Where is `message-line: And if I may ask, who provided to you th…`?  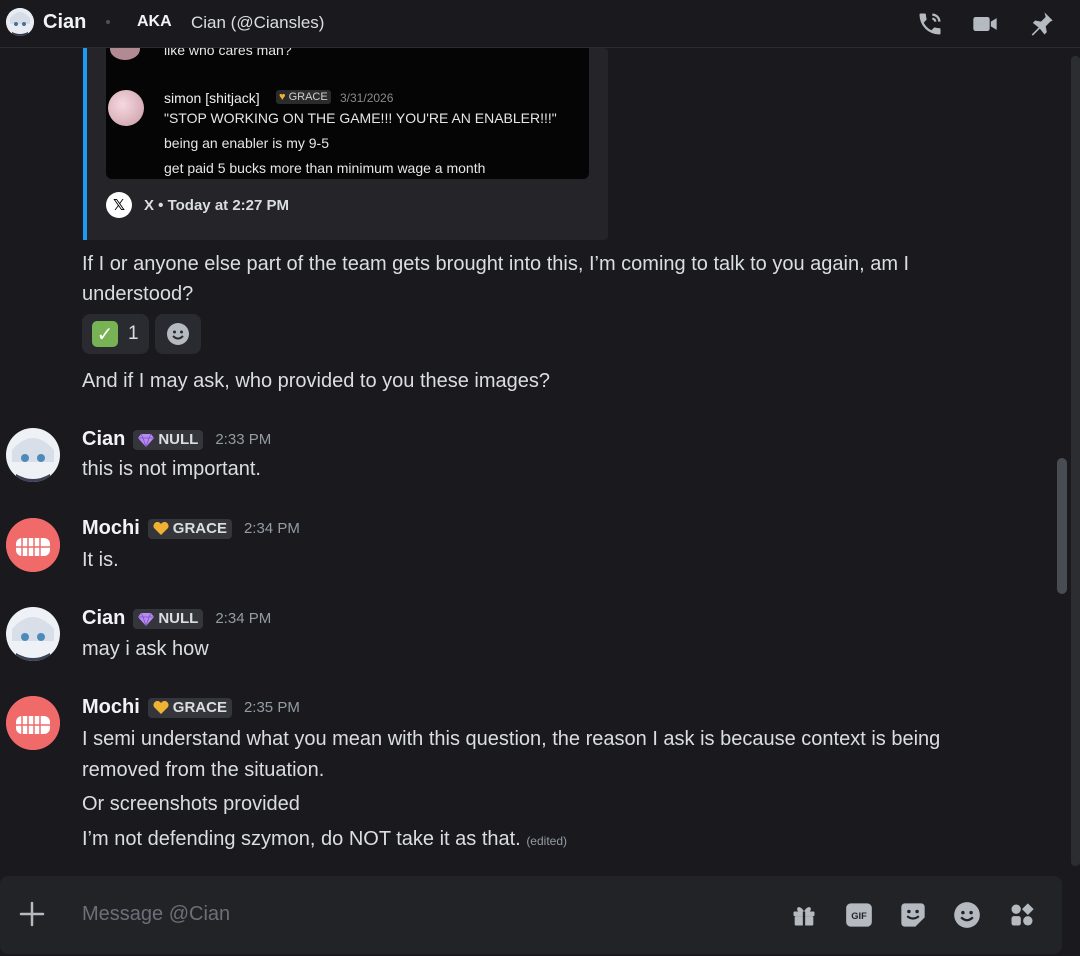 message-line: And if I may ask, who provided to you th… is located at coordinates (316, 381).